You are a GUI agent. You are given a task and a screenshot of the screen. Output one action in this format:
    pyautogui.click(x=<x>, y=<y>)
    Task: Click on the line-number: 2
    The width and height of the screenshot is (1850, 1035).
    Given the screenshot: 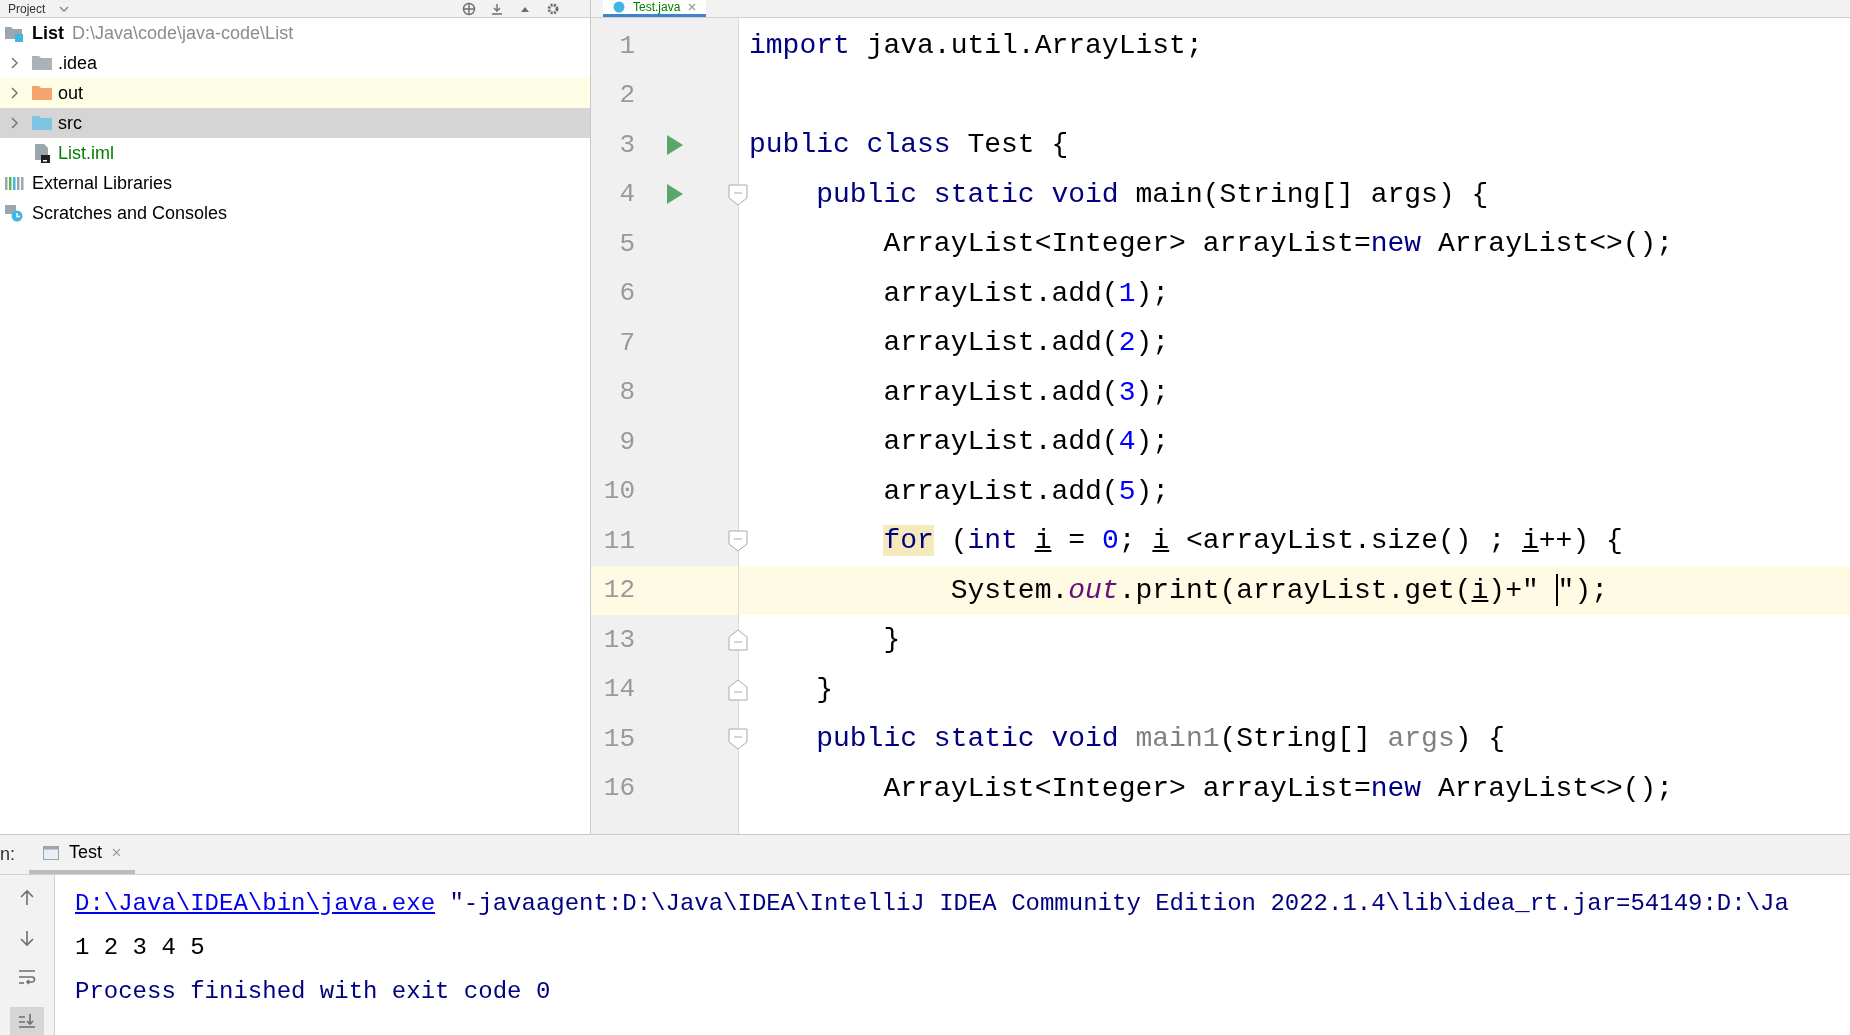 What is the action you would take?
    pyautogui.click(x=626, y=95)
    